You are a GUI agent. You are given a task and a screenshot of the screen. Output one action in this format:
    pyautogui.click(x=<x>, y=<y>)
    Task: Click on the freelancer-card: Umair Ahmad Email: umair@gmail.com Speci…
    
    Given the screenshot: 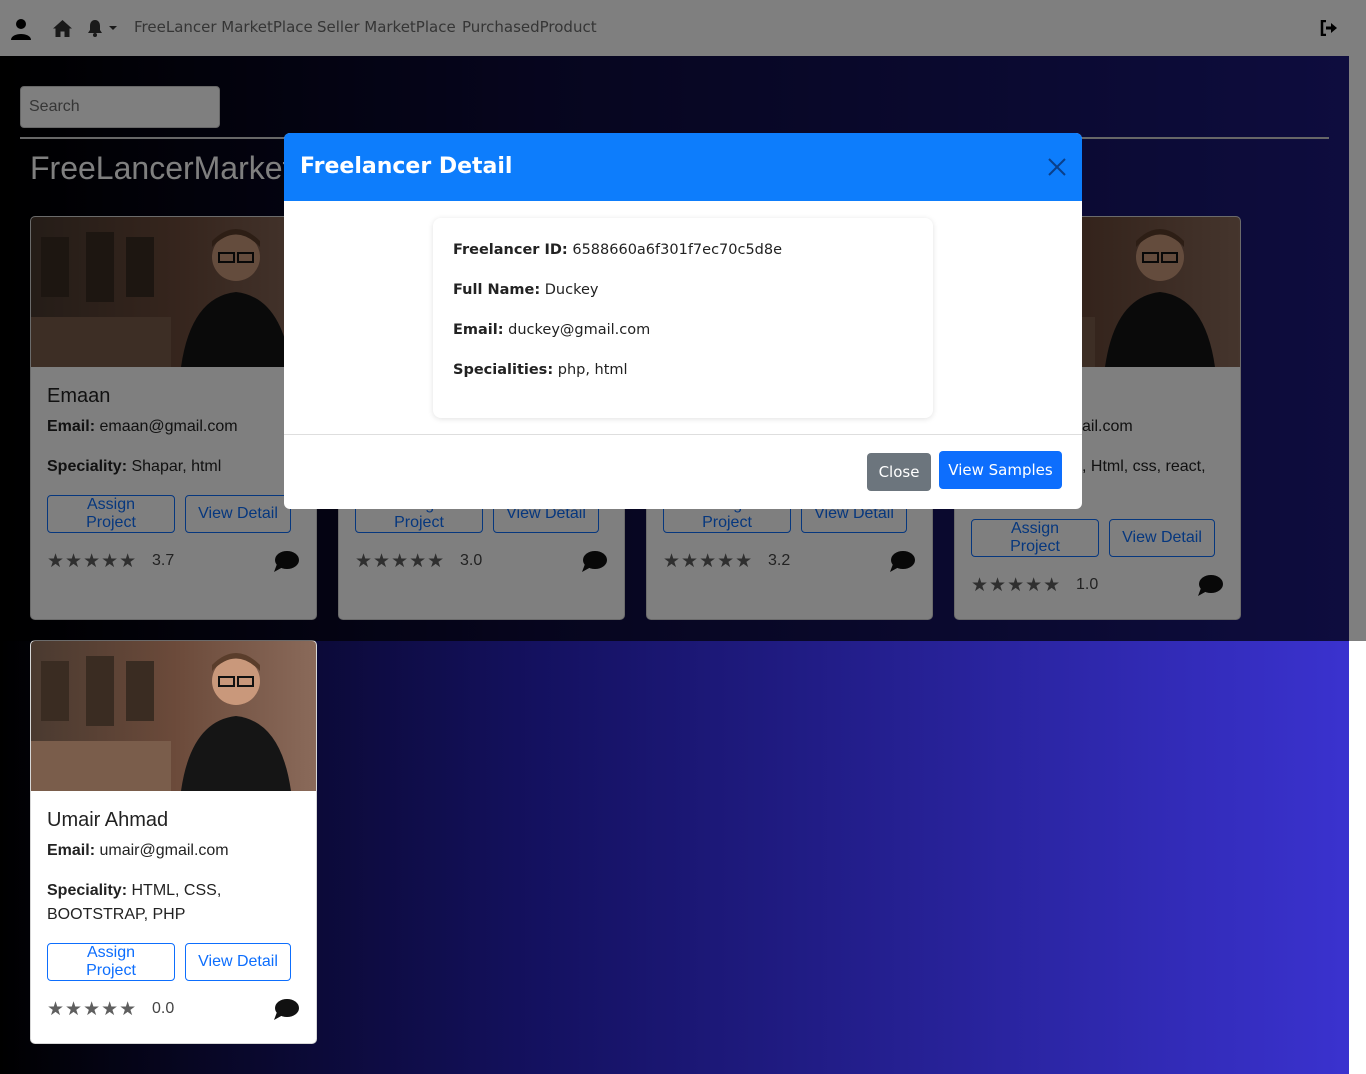 What is the action you would take?
    pyautogui.click(x=173, y=842)
    